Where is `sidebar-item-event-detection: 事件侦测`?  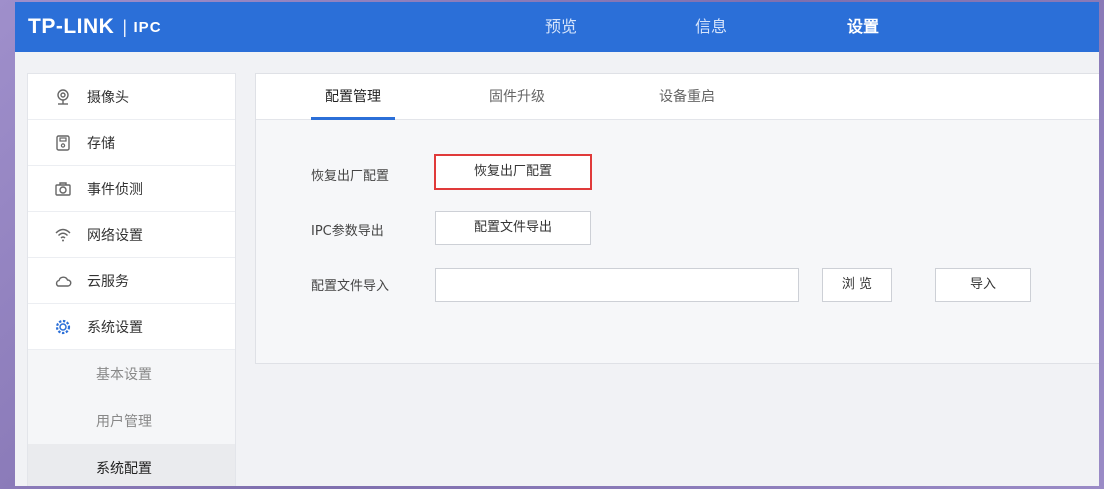 sidebar-item-event-detection: 事件侦测 is located at coordinates (131, 189).